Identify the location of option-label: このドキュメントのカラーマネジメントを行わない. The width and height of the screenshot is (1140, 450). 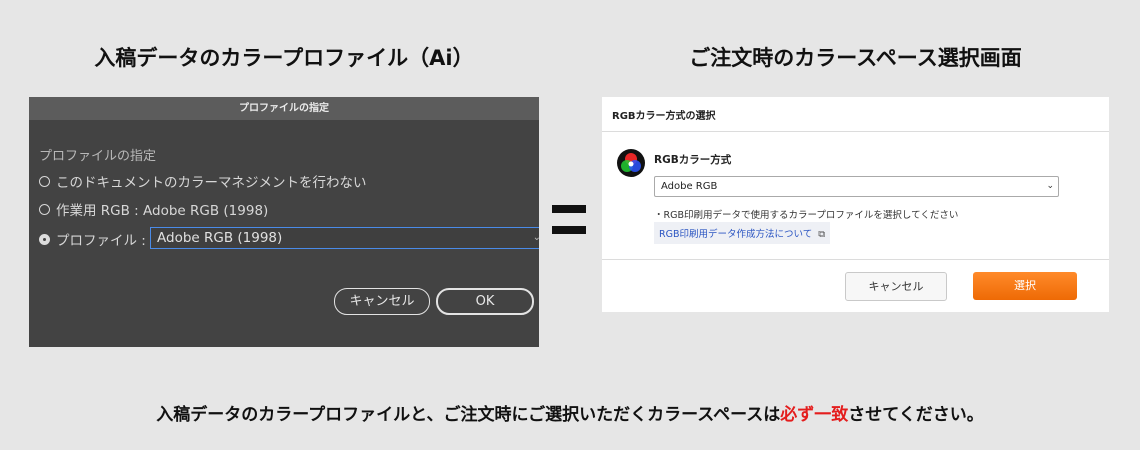
(211, 183).